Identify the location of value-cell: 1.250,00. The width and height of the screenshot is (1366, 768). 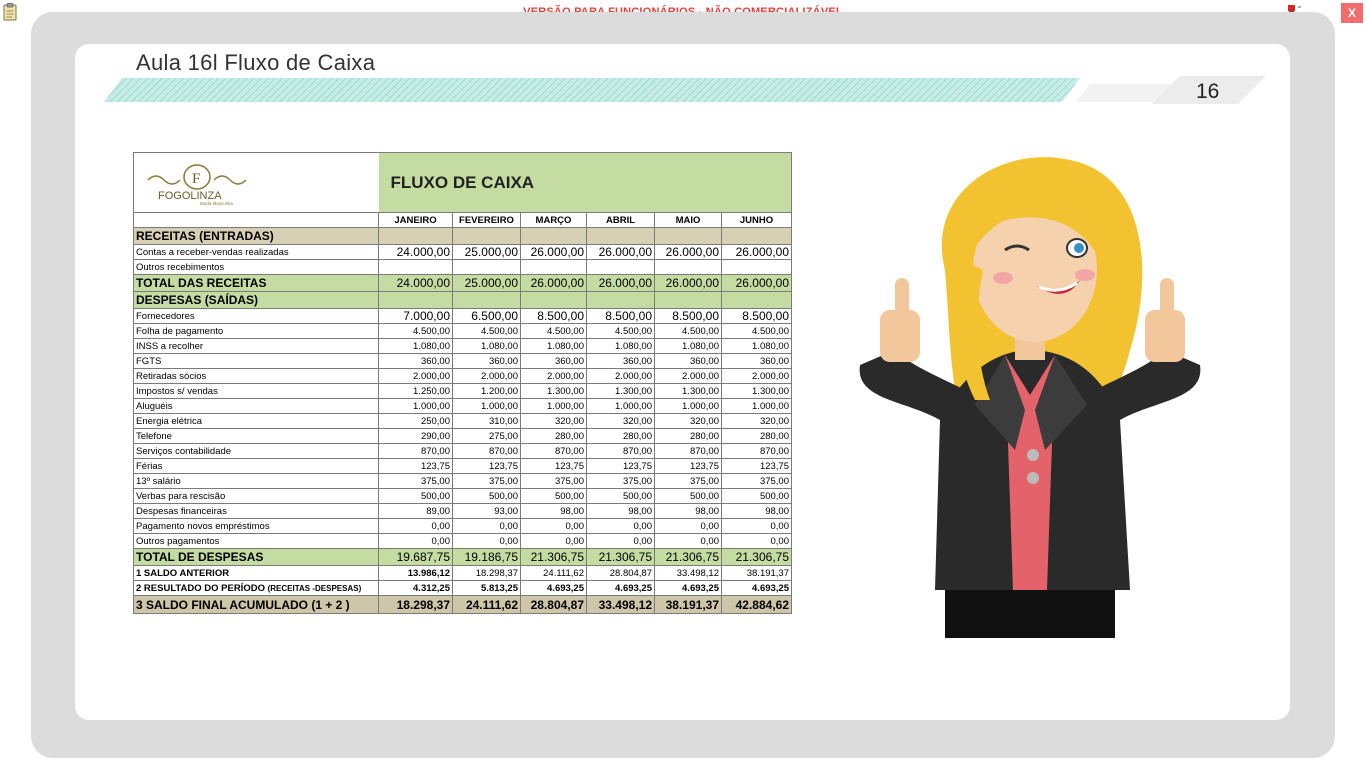
(415, 391).